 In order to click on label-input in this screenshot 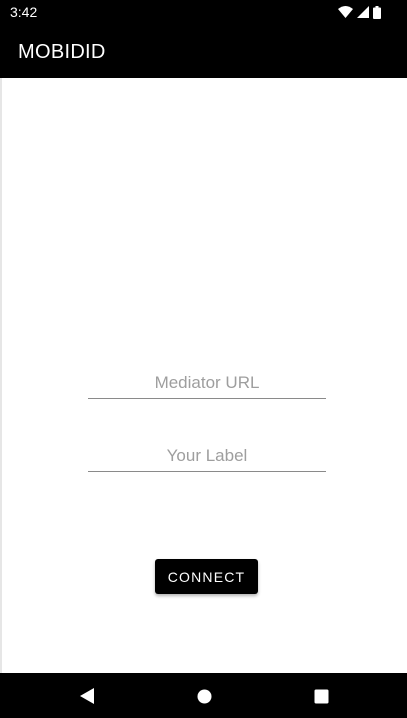, I will do `click(207, 456)`.